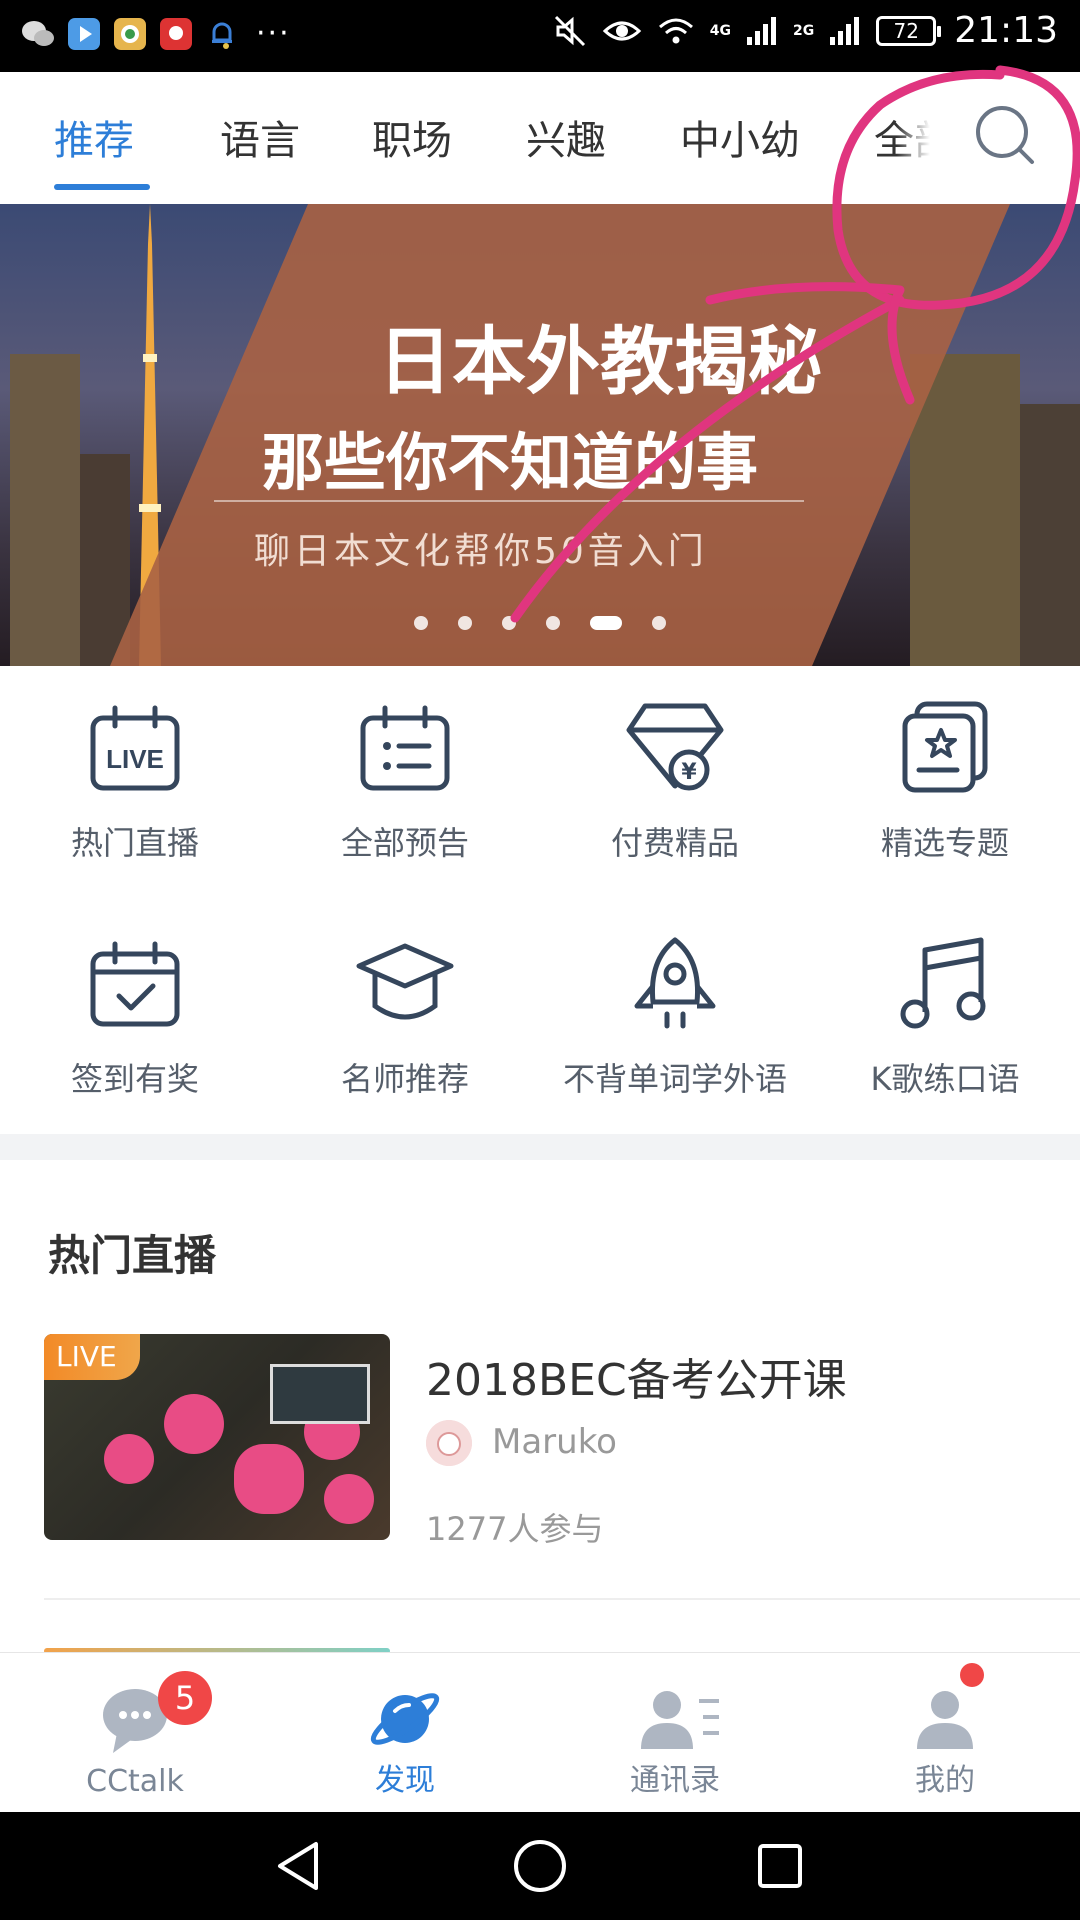 This screenshot has height=1920, width=1080. I want to click on feature-hot-live: LIVE 热门直播, so click(135, 782).